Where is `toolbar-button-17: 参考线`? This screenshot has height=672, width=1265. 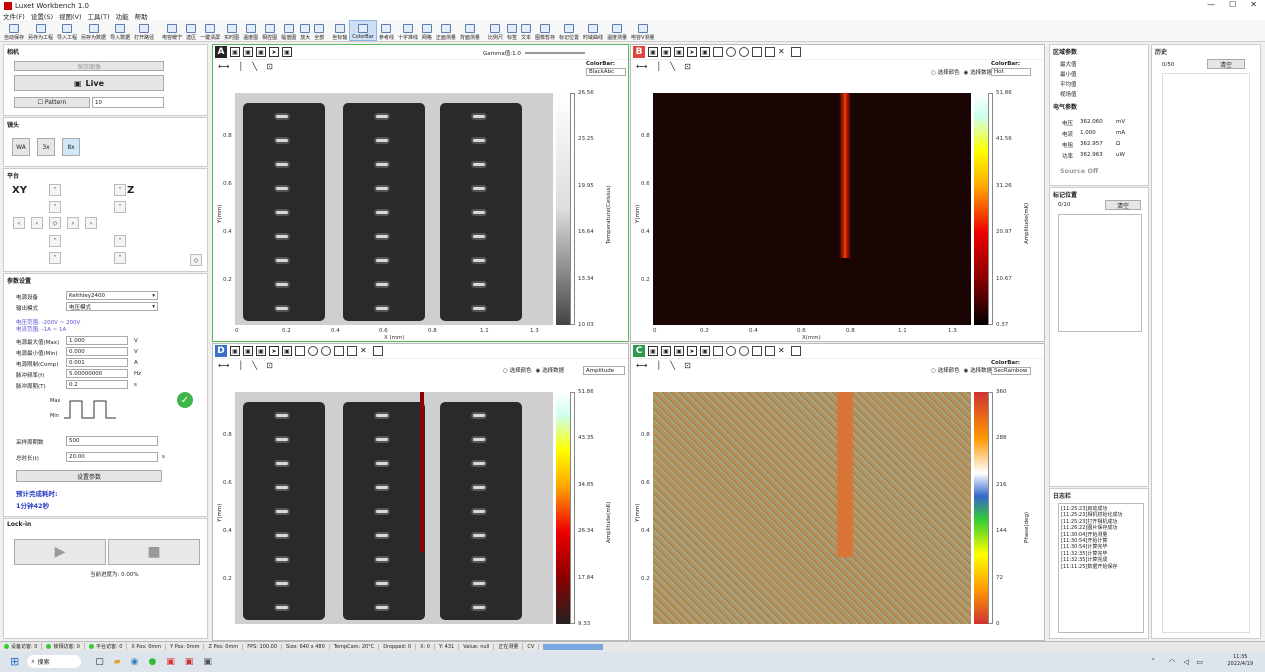
toolbar-button-17: 参考线 is located at coordinates (386, 30).